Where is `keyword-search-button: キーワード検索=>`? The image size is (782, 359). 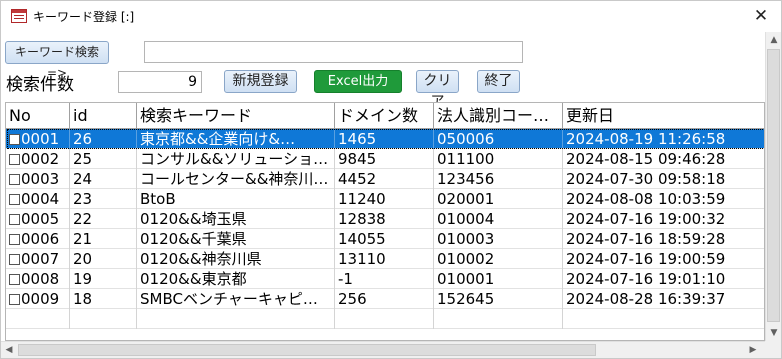 keyword-search-button: キーワード検索=> is located at coordinates (57, 60).